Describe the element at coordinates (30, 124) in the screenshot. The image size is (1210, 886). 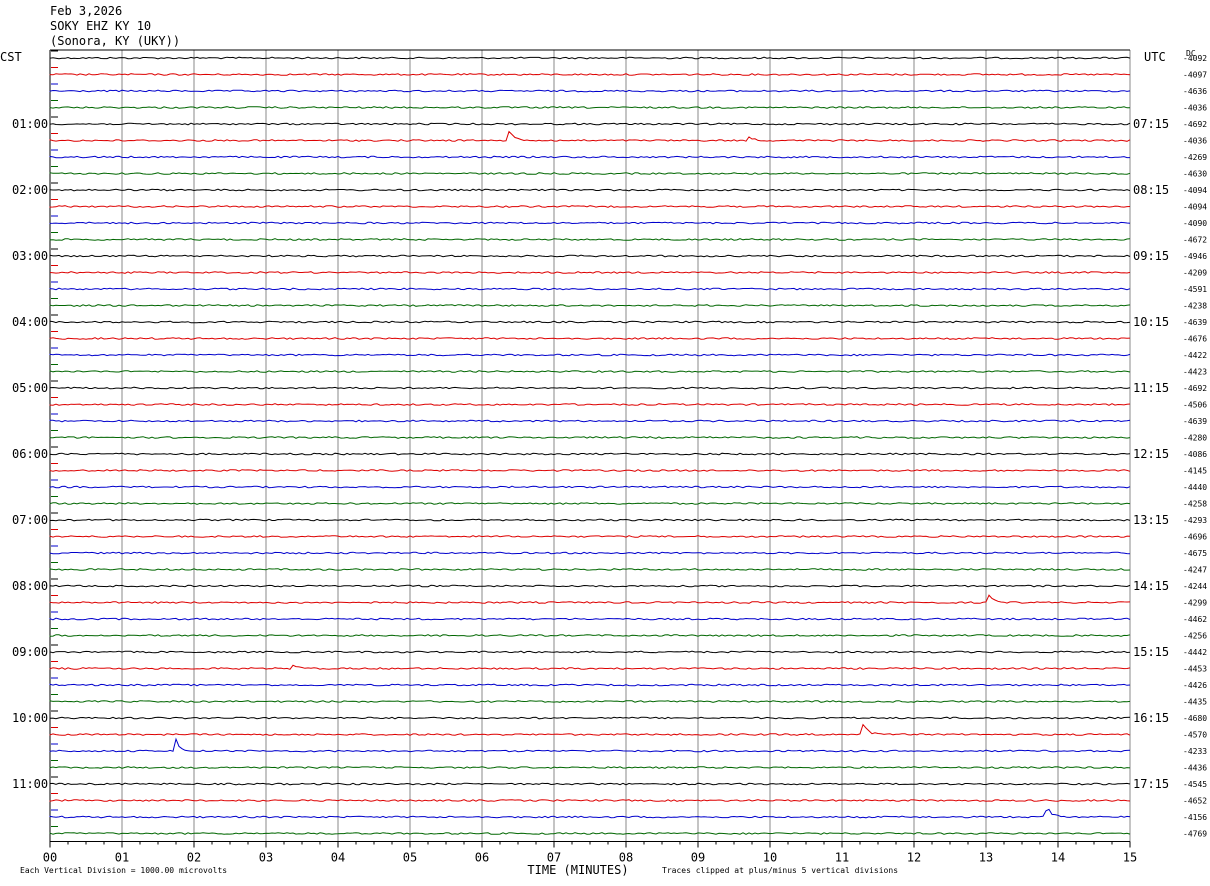
I see `left-hour-label: 01:00` at that location.